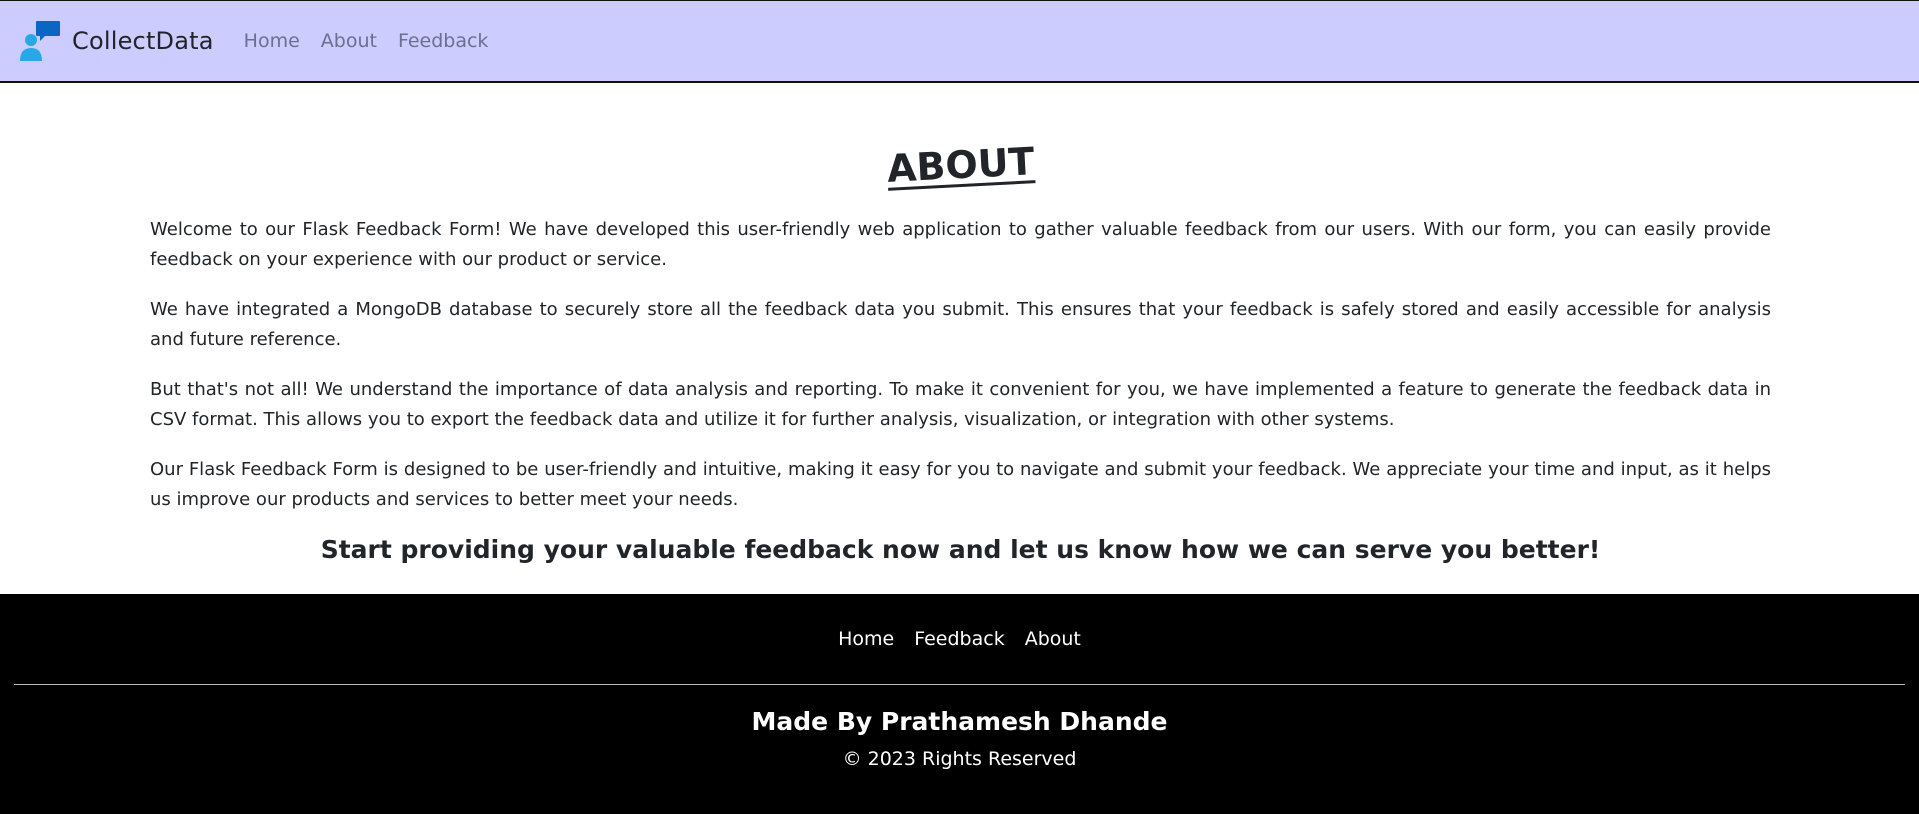 This screenshot has width=1919, height=814. Describe the element at coordinates (272, 41) in the screenshot. I see `nav-link-home: Home` at that location.